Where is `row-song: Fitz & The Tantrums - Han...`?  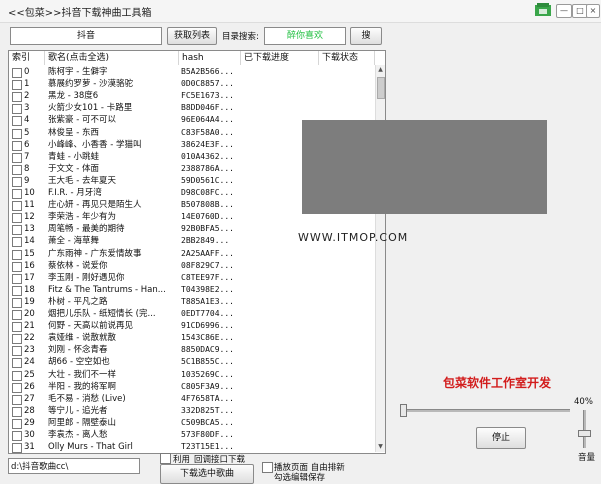 row-song: Fitz & The Tantrums - Han... is located at coordinates (107, 289).